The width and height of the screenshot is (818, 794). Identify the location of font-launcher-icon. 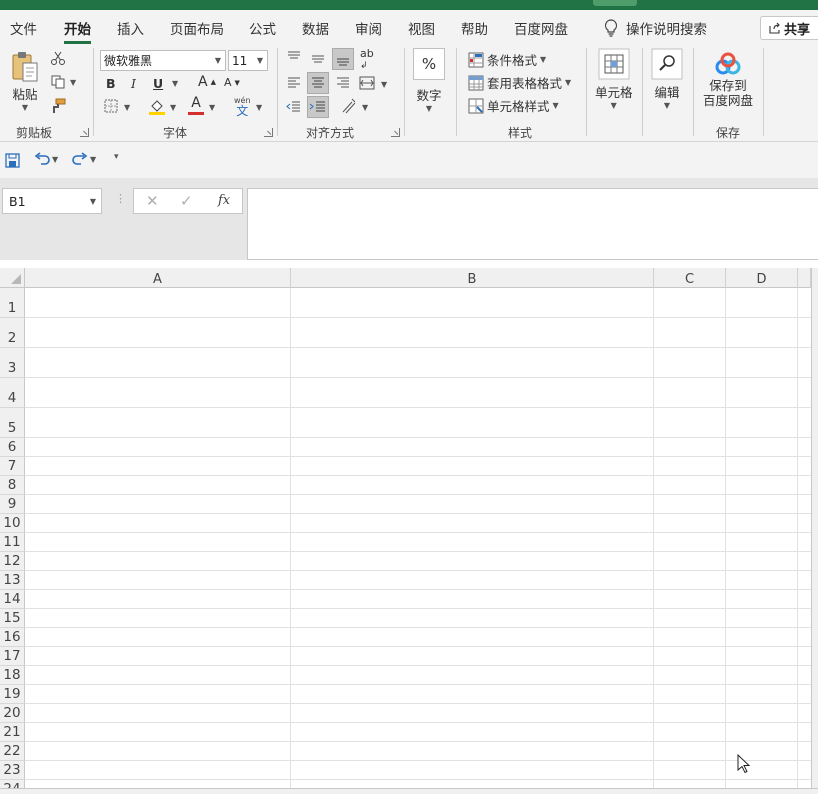
(268, 132).